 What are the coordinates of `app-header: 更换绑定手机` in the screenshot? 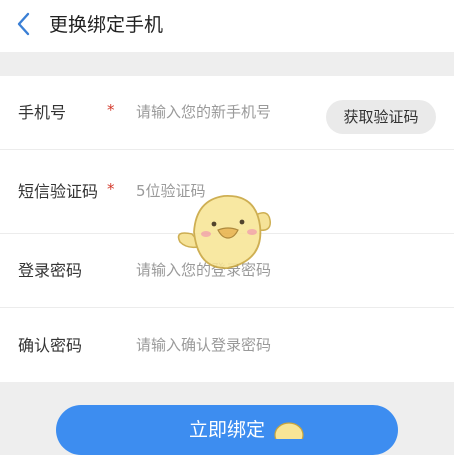 It's located at (227, 26).